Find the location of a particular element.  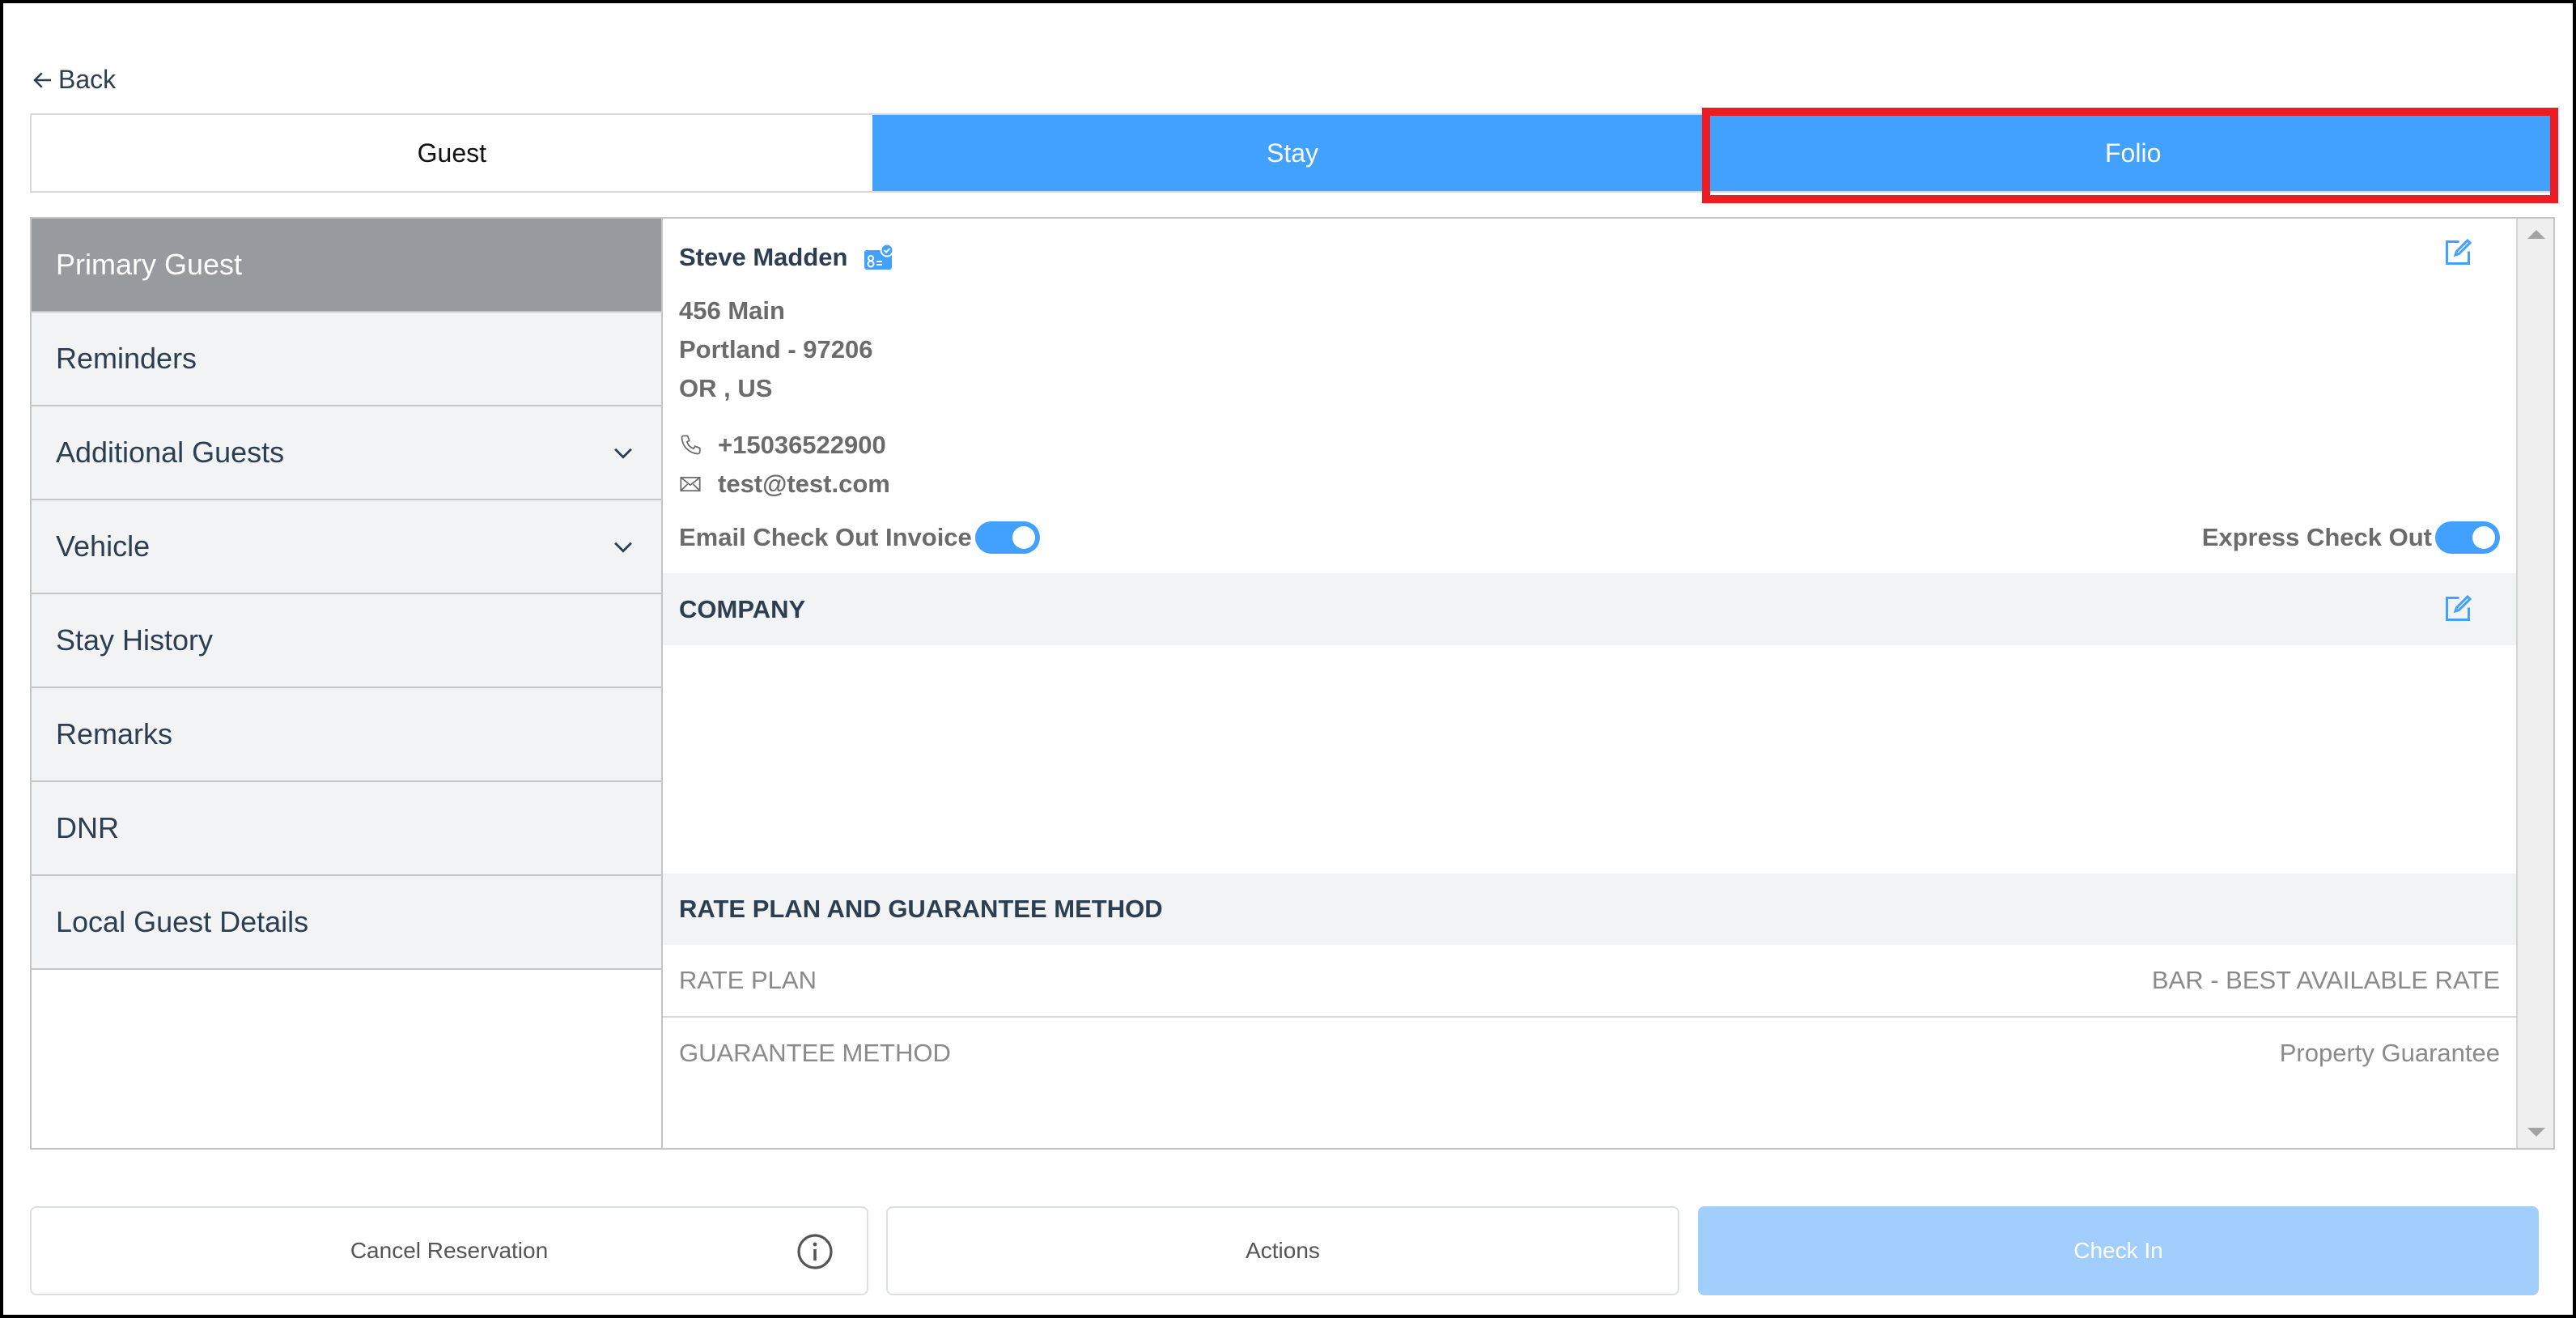

tab-stay-label: Stay is located at coordinates (1292, 153).